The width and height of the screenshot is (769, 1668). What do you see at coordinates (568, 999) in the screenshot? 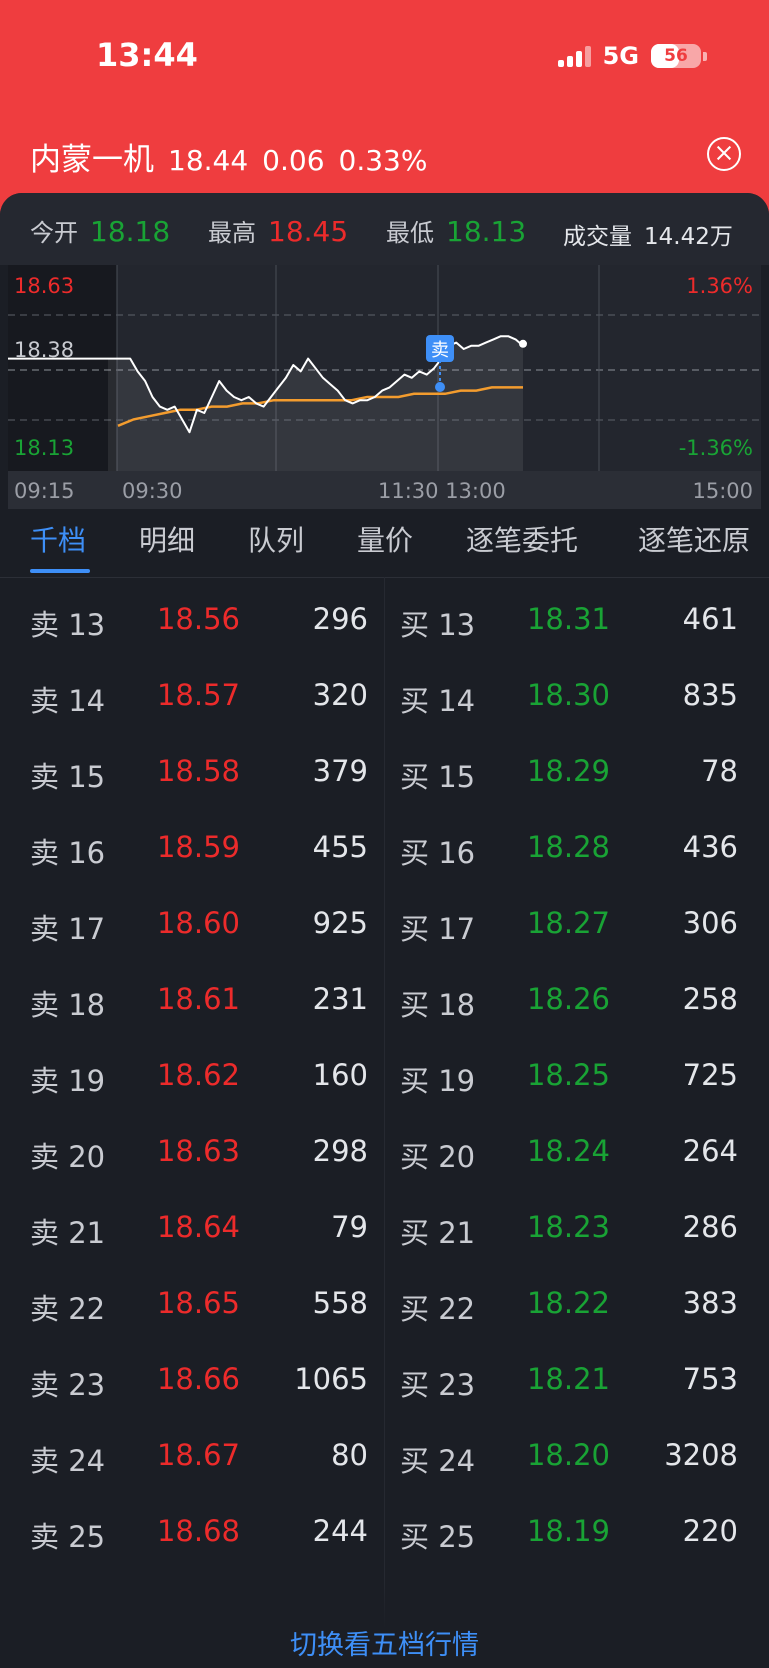
I see `bid-price: 18.26` at bounding box center [568, 999].